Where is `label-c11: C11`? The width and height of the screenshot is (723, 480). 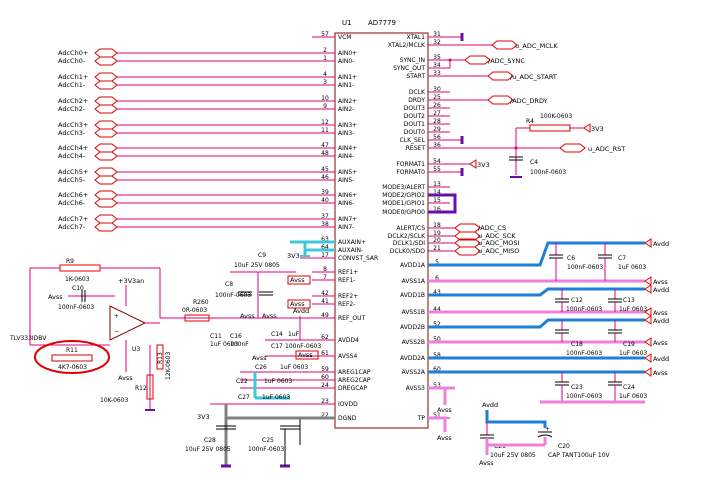 label-c11: C11 is located at coordinates (216, 336).